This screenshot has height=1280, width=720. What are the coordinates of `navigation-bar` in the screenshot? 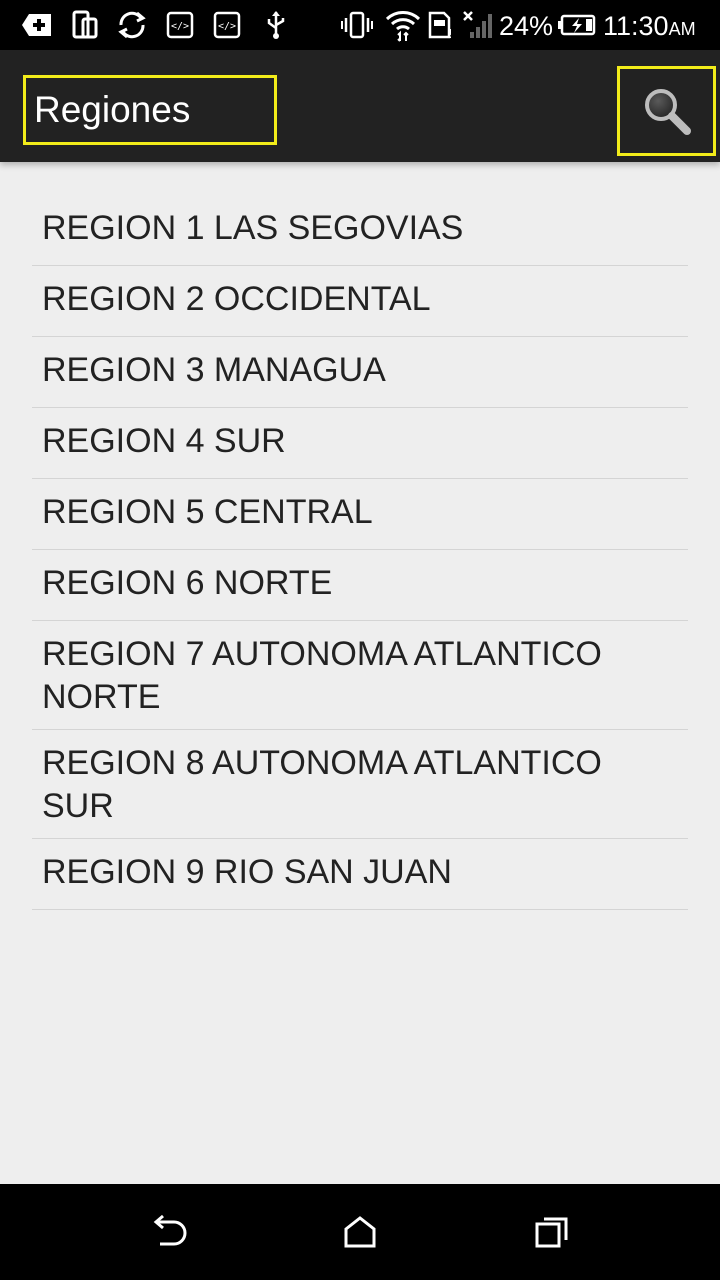 It's located at (360, 1232).